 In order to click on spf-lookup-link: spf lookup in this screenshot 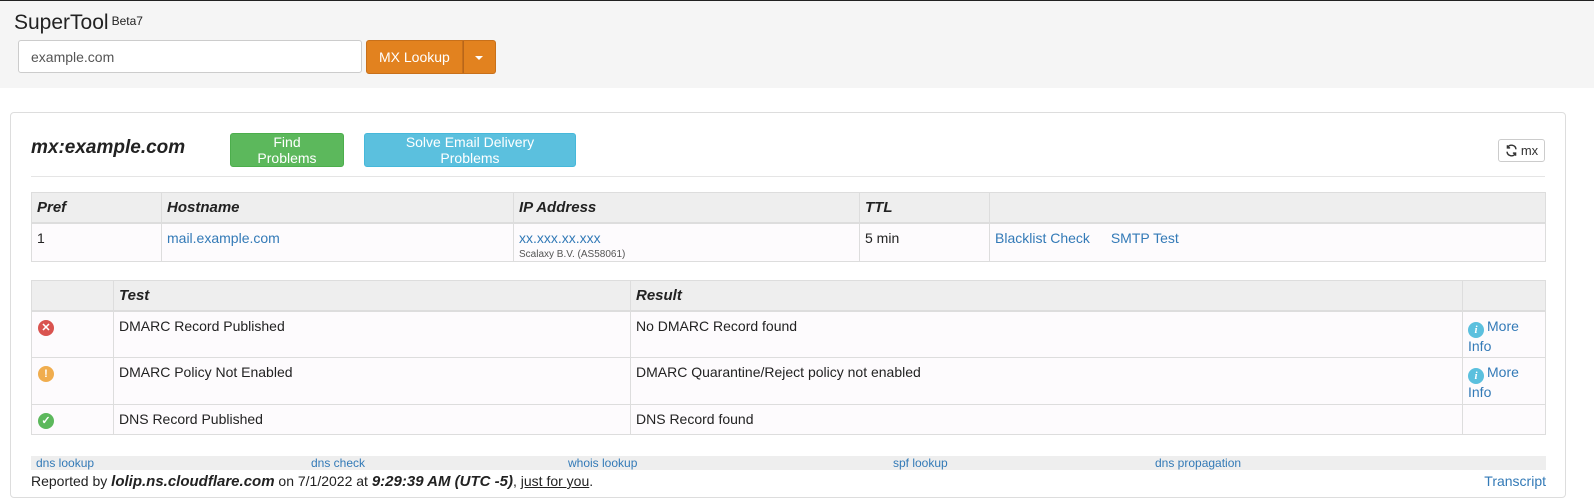, I will do `click(920, 463)`.